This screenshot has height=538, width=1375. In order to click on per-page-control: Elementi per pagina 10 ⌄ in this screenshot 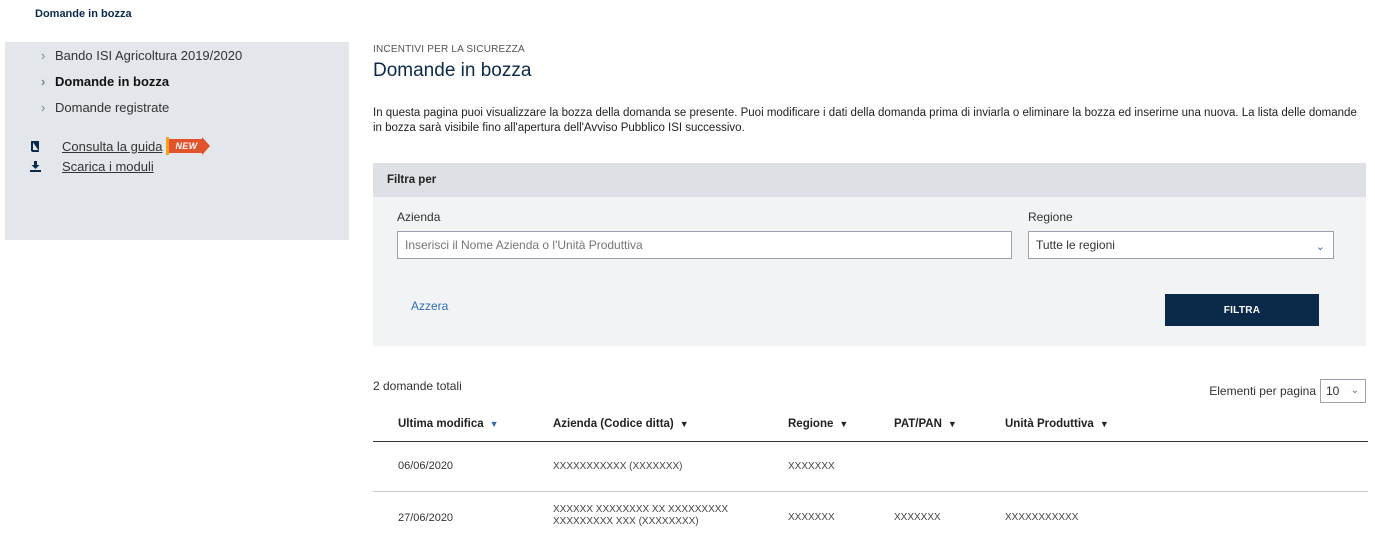, I will do `click(1287, 391)`.